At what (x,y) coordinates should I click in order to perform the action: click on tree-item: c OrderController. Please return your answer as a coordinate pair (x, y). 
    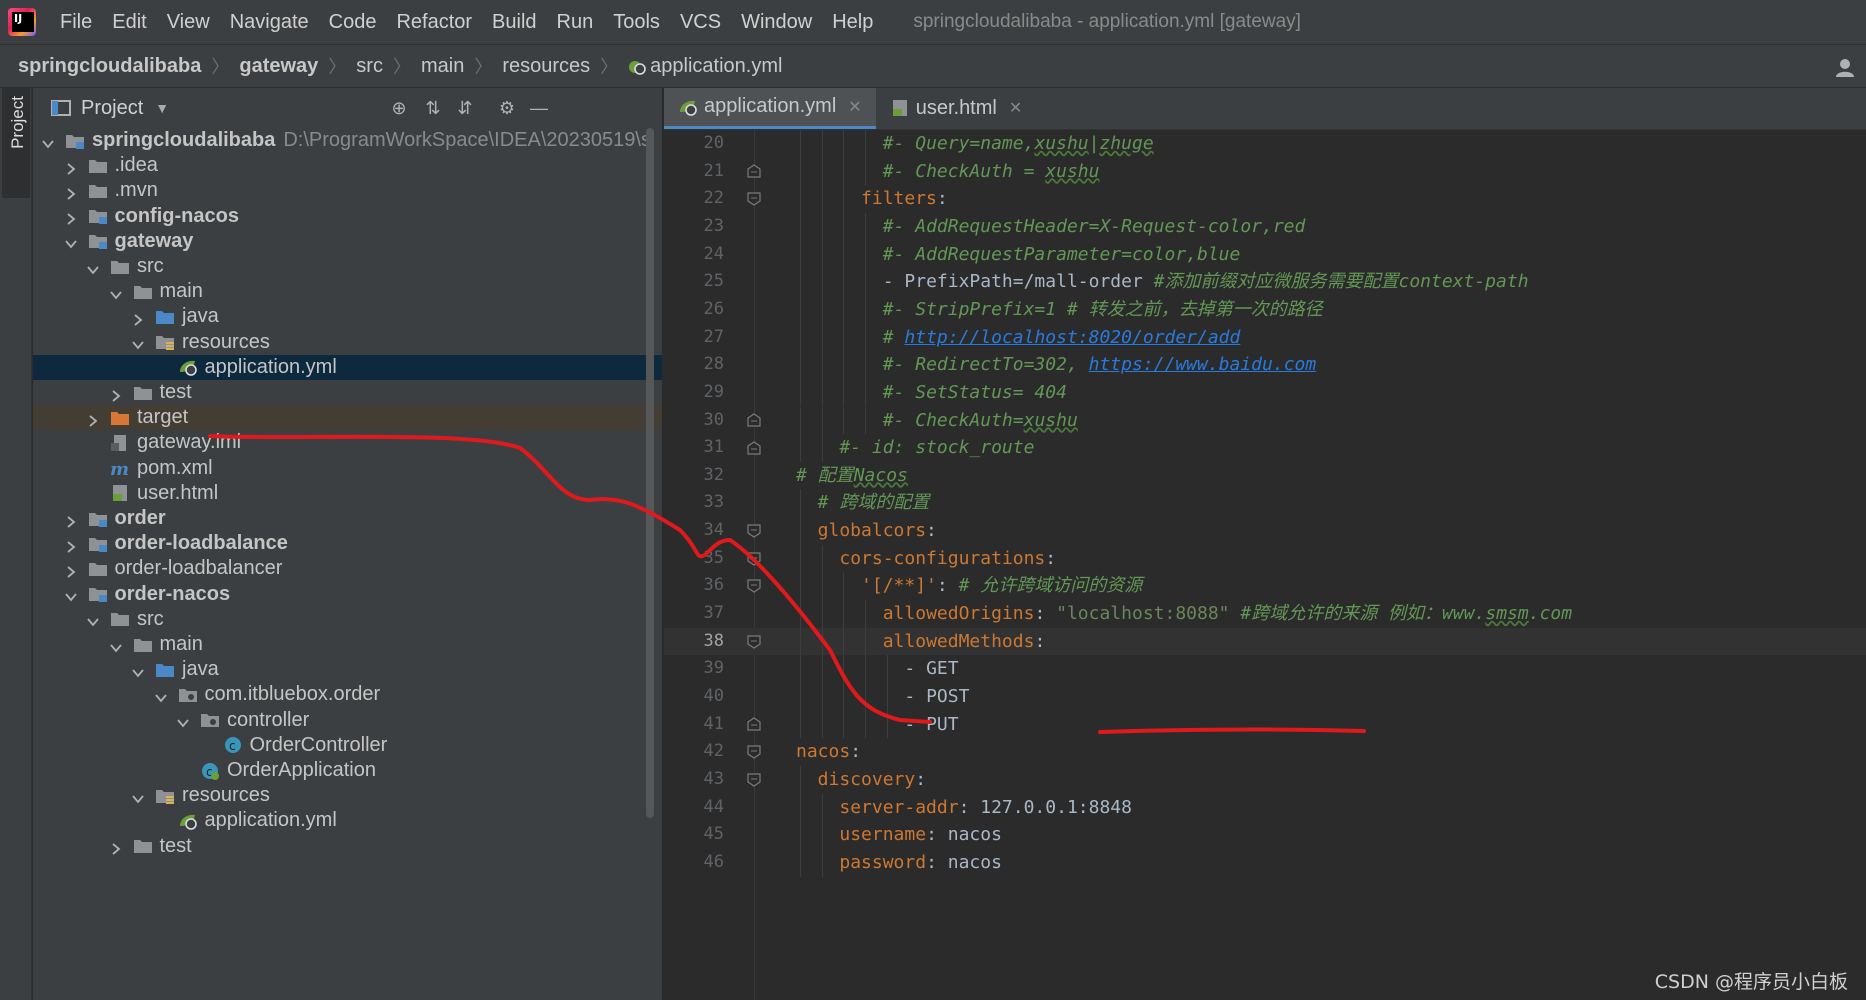
    Looking at the image, I should click on (347, 745).